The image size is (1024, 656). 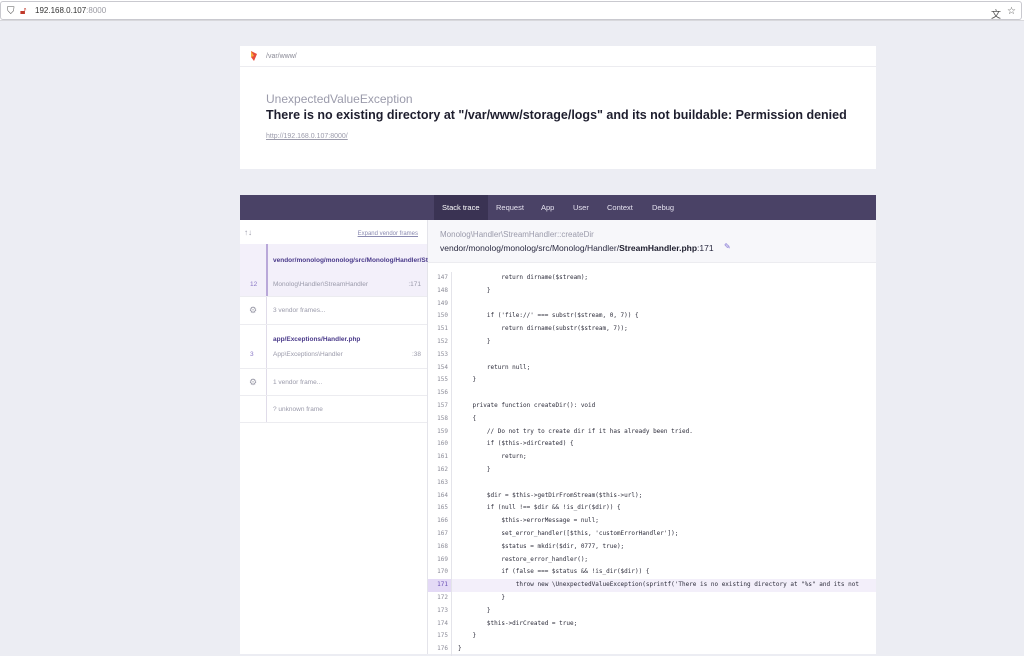 What do you see at coordinates (440, 329) in the screenshot?
I see `line-number: 151` at bounding box center [440, 329].